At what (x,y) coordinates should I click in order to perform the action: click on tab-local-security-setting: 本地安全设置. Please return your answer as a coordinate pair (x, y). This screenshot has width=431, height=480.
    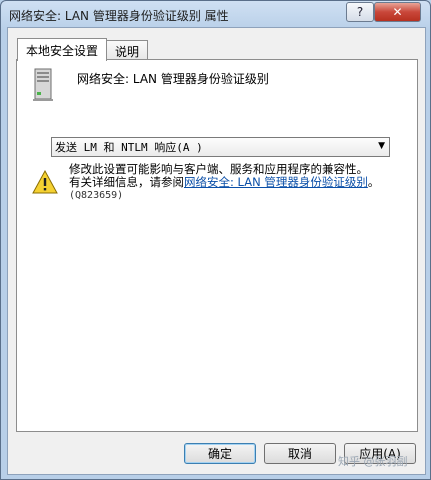
    Looking at the image, I should click on (62, 49).